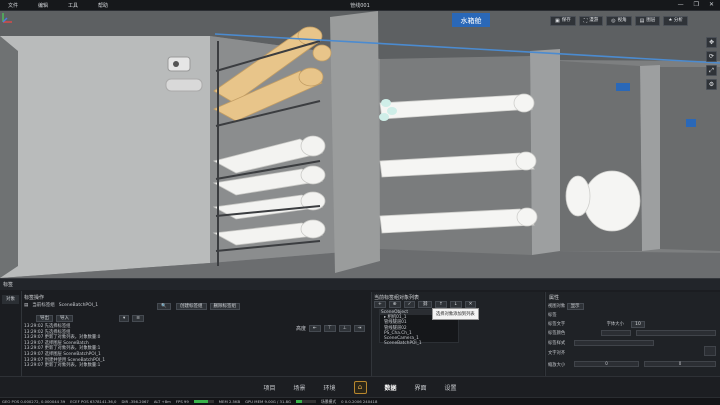 The height and width of the screenshot is (405, 720). What do you see at coordinates (552, 315) in the screenshot?
I see `prop-label: 标签` at bounding box center [552, 315].